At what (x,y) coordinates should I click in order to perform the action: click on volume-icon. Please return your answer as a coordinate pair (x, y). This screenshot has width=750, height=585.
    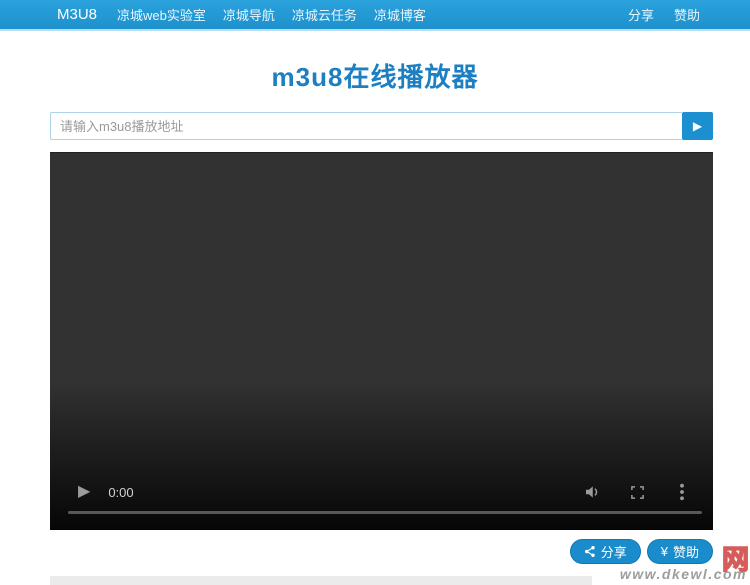
    Looking at the image, I should click on (592, 492).